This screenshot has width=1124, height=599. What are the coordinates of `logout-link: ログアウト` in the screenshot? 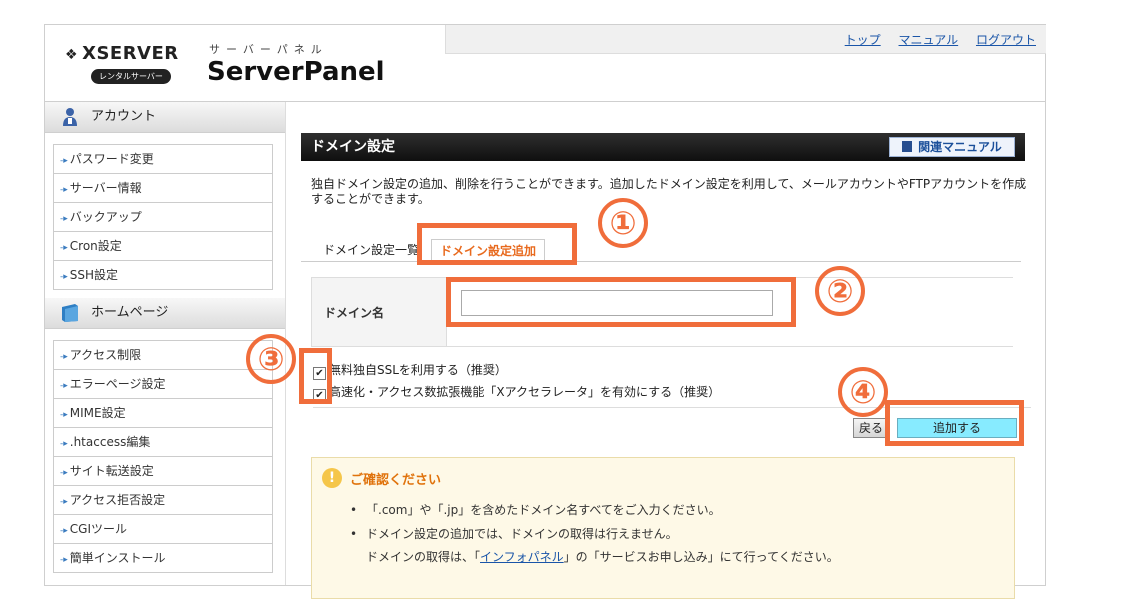 It's located at (1006, 40).